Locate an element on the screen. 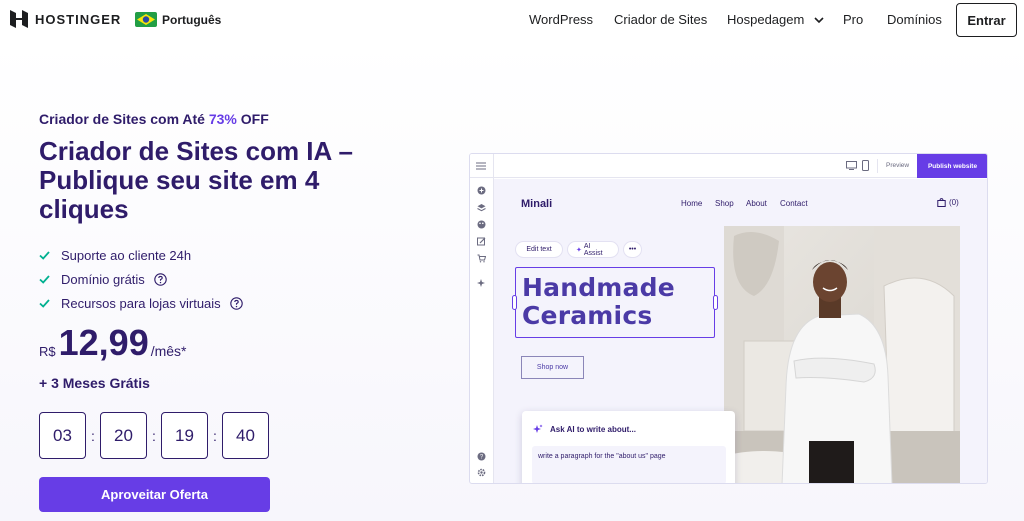  claim-offer-button: Aproveitar Oferta is located at coordinates (154, 494).